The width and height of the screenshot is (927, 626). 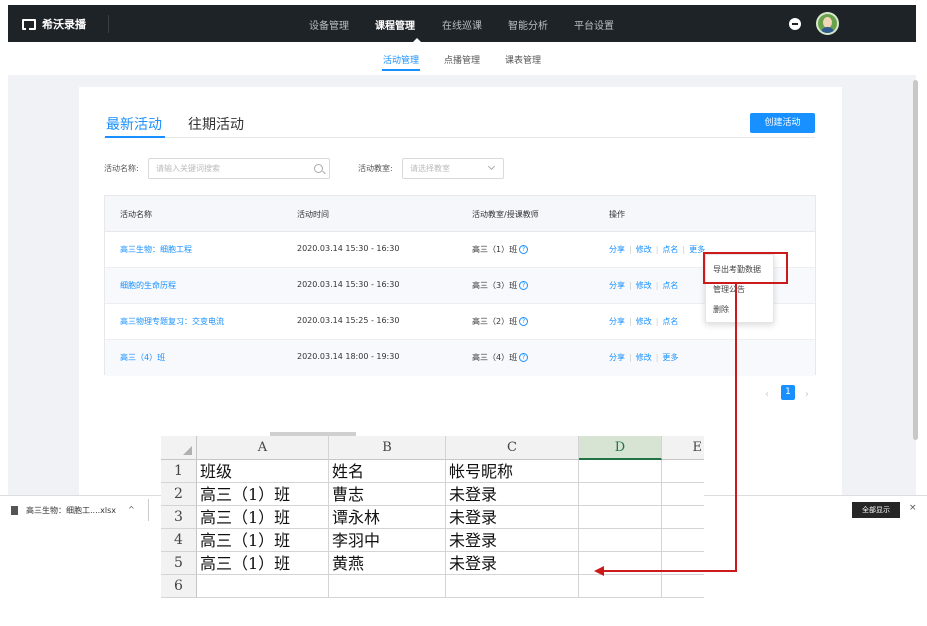 What do you see at coordinates (795, 24) in the screenshot?
I see `collapse-icon` at bounding box center [795, 24].